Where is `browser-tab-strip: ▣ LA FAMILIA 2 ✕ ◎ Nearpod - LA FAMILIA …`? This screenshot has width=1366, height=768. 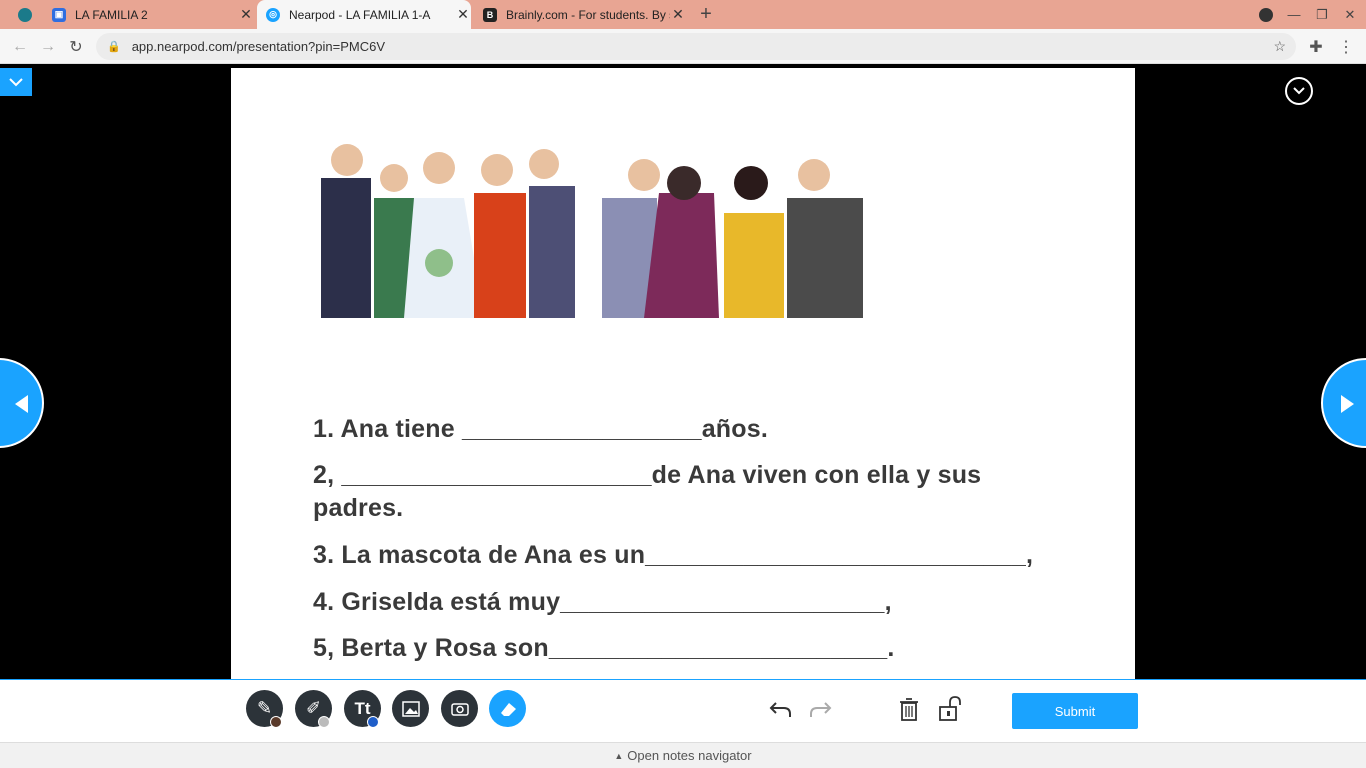 browser-tab-strip: ▣ LA FAMILIA 2 ✕ ◎ Nearpod - LA FAMILIA … is located at coordinates (683, 14).